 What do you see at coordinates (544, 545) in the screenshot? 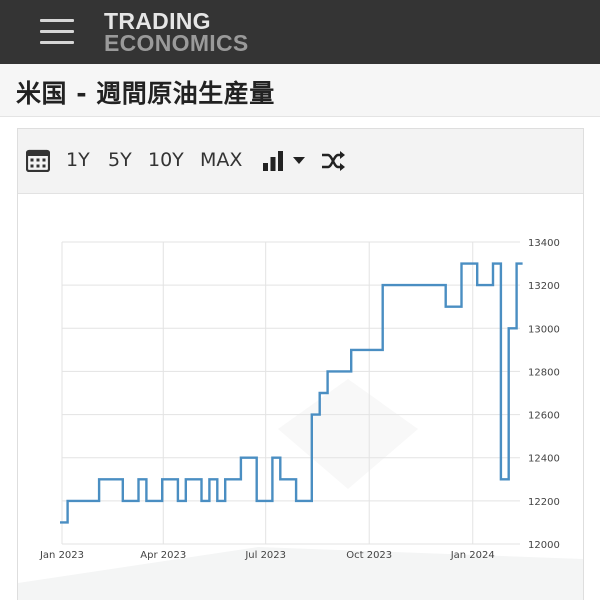
I see `y-tick-label: 12000` at bounding box center [544, 545].